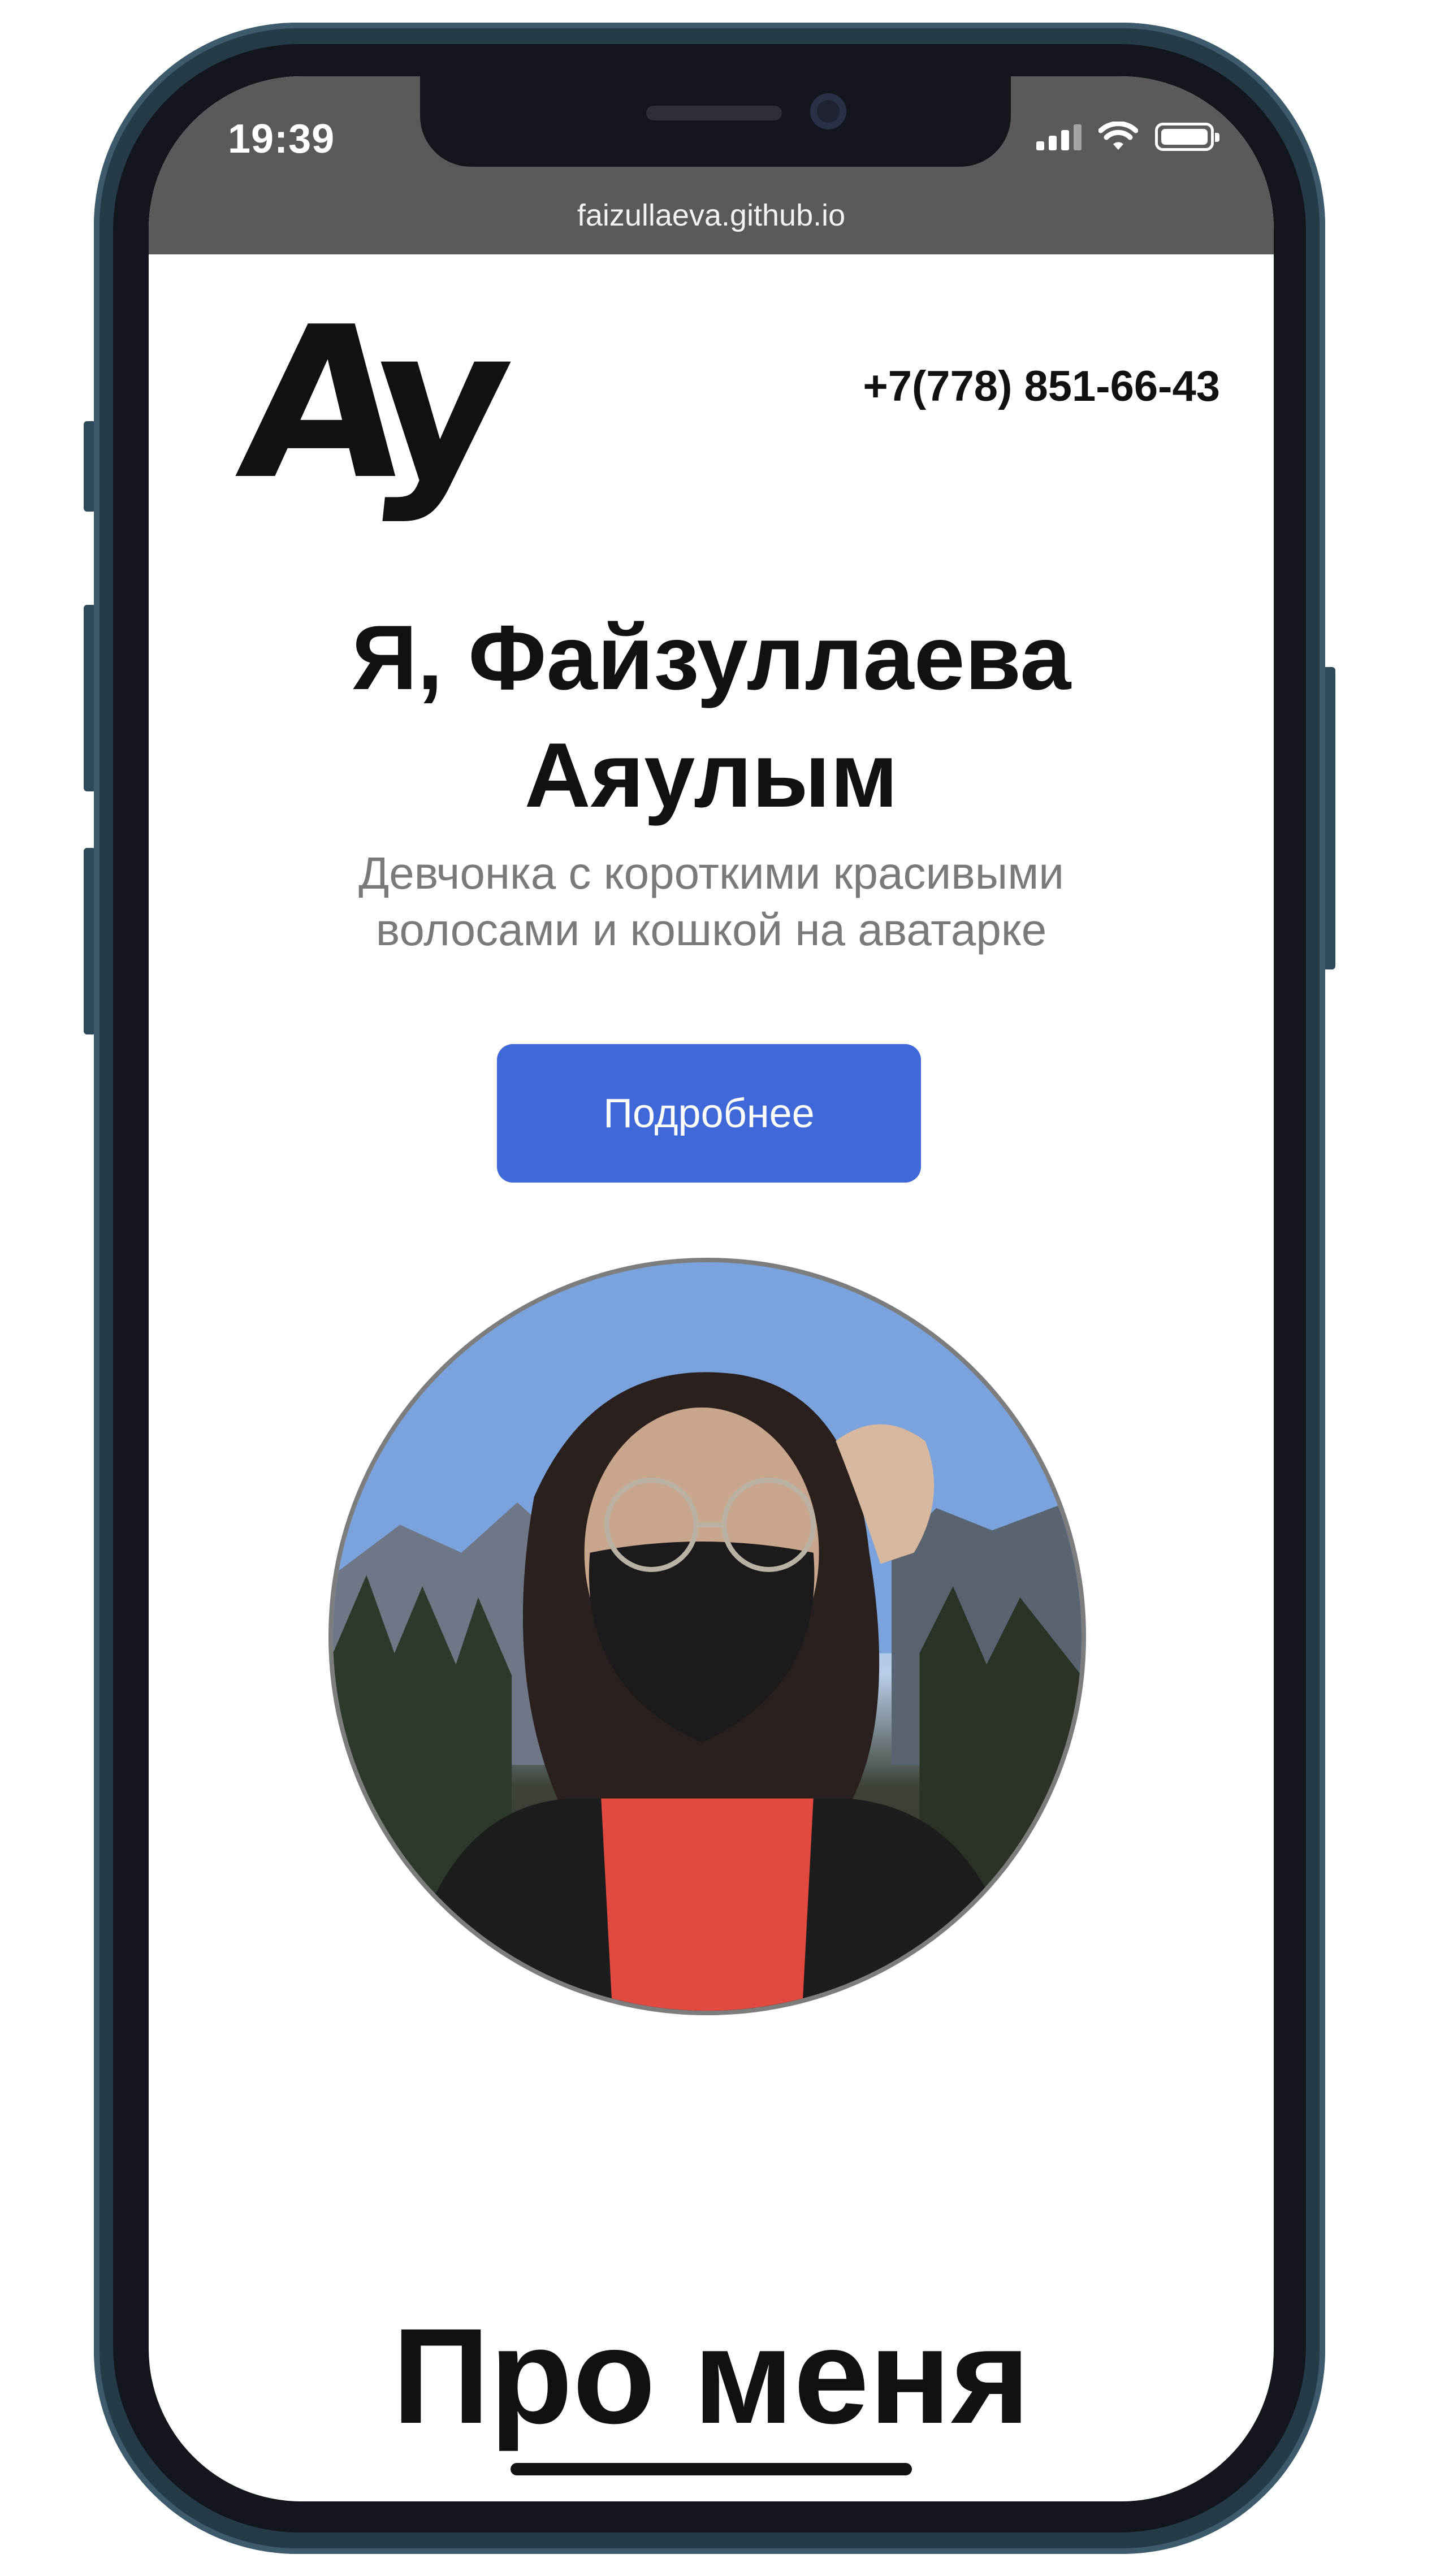  I want to click on status-time: 19:39, so click(281, 139).